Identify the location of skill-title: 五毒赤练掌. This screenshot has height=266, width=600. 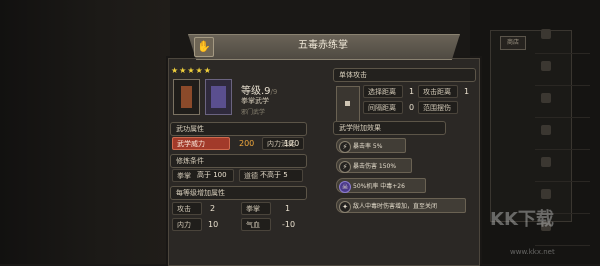
(323, 45).